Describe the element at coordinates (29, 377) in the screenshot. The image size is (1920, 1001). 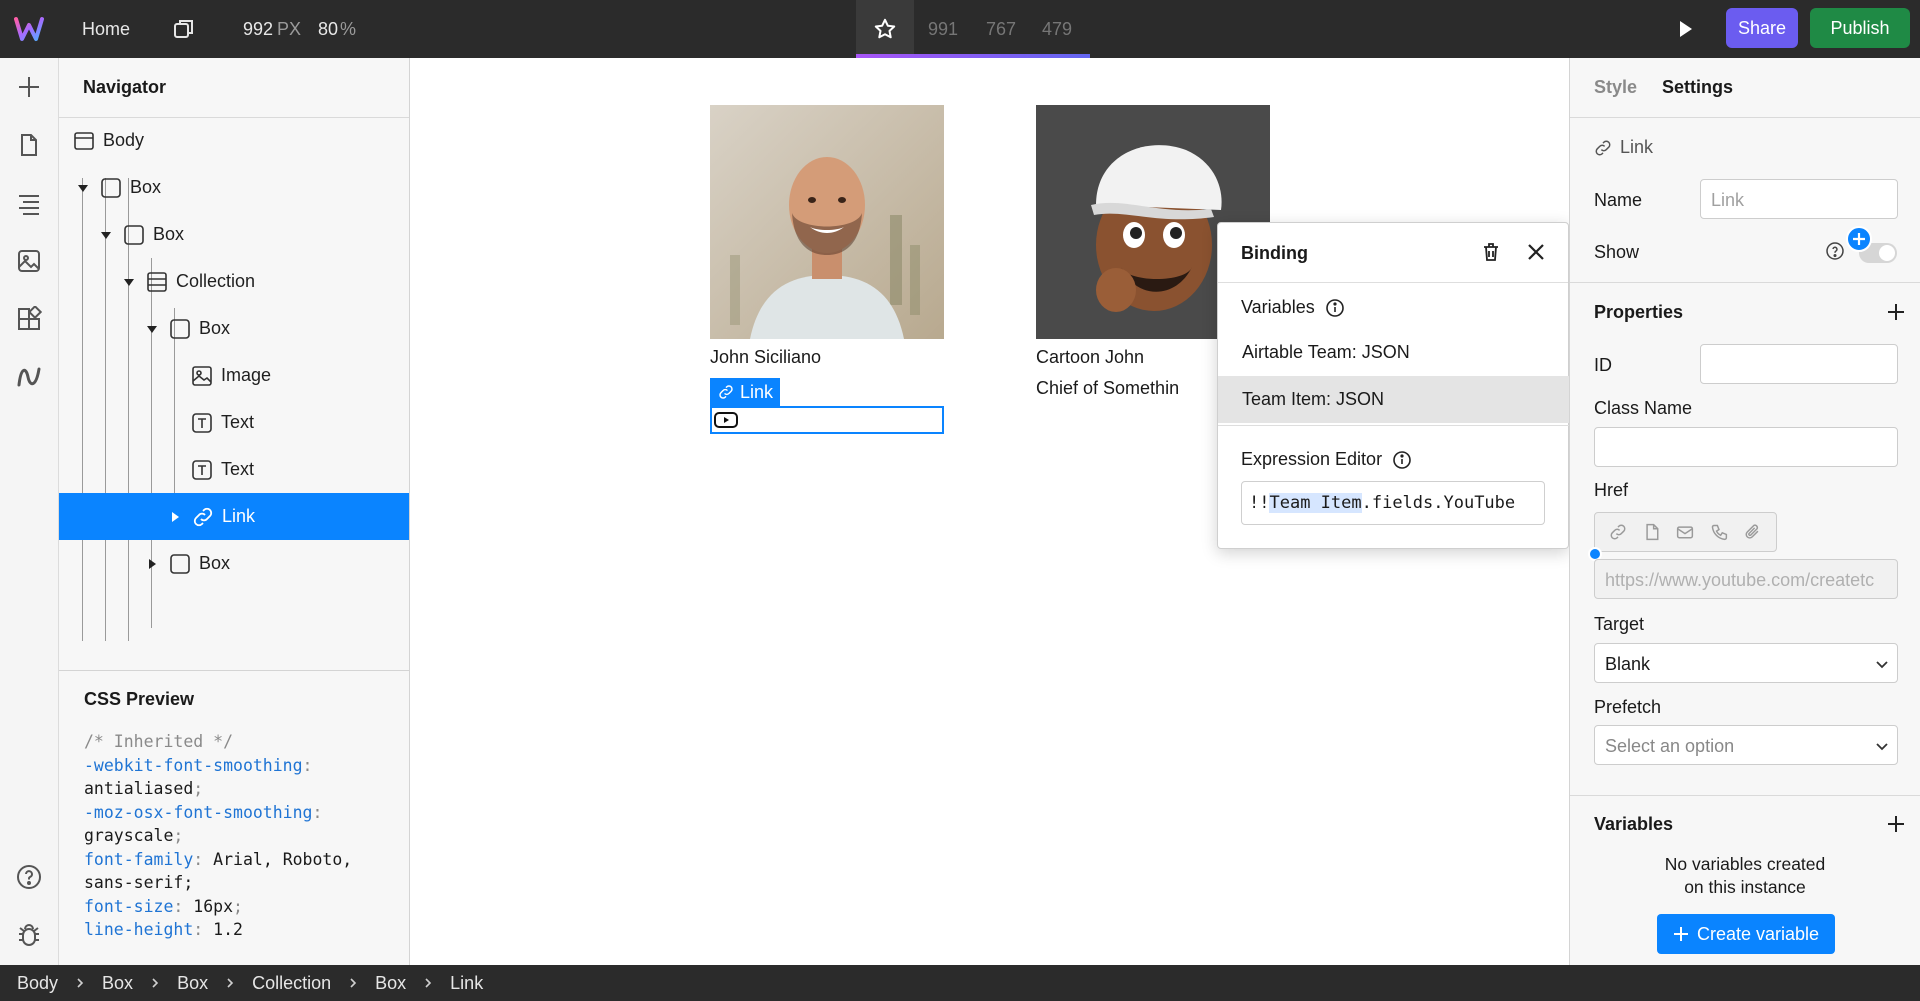
I see `logic-wave-icon` at that location.